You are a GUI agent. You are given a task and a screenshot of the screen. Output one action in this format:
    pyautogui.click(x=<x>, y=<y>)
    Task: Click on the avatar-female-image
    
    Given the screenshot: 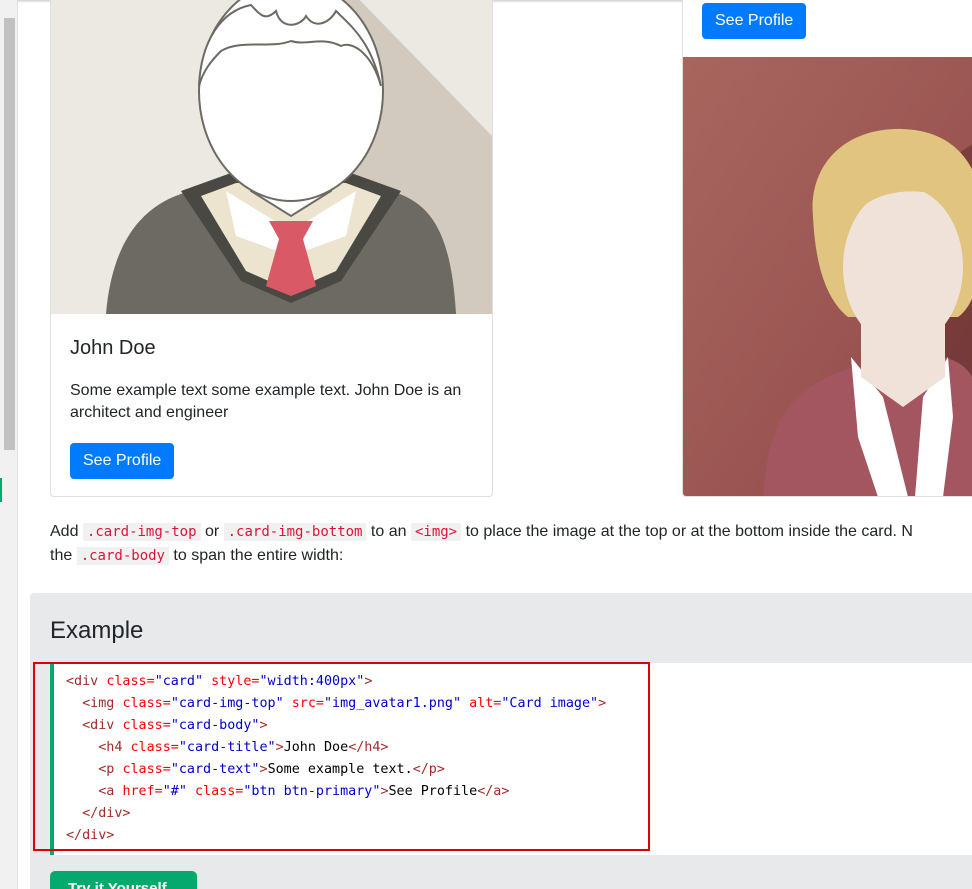 What is the action you would take?
    pyautogui.click(x=827, y=276)
    